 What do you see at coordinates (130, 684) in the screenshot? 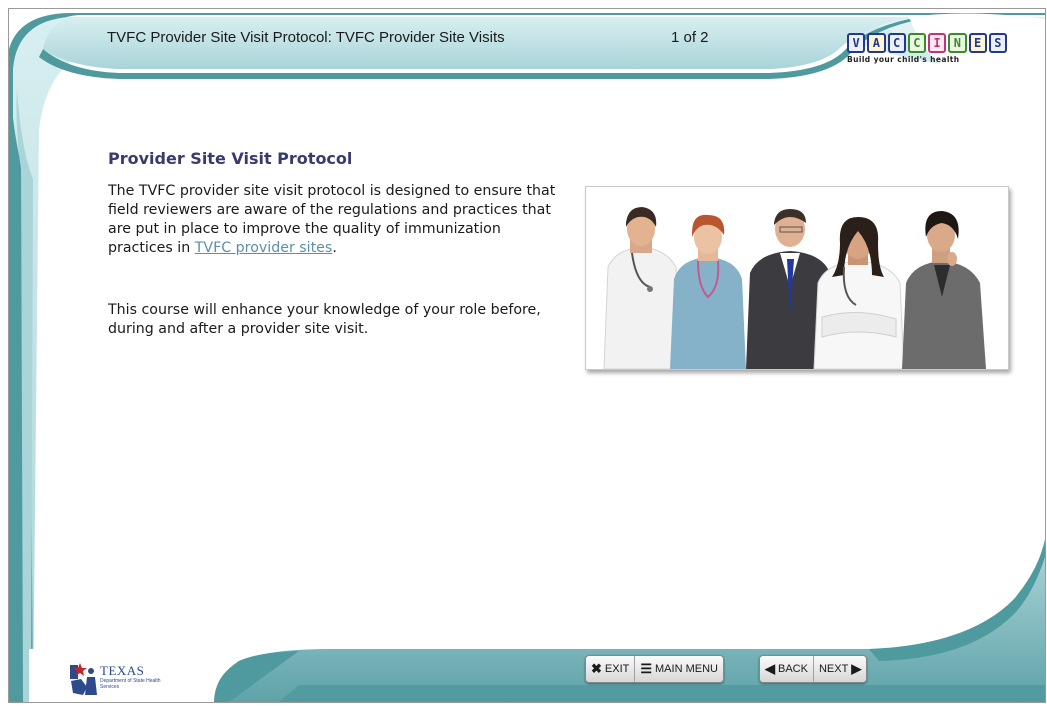
I see `dshs-subtitle: Department of State Health Services` at bounding box center [130, 684].